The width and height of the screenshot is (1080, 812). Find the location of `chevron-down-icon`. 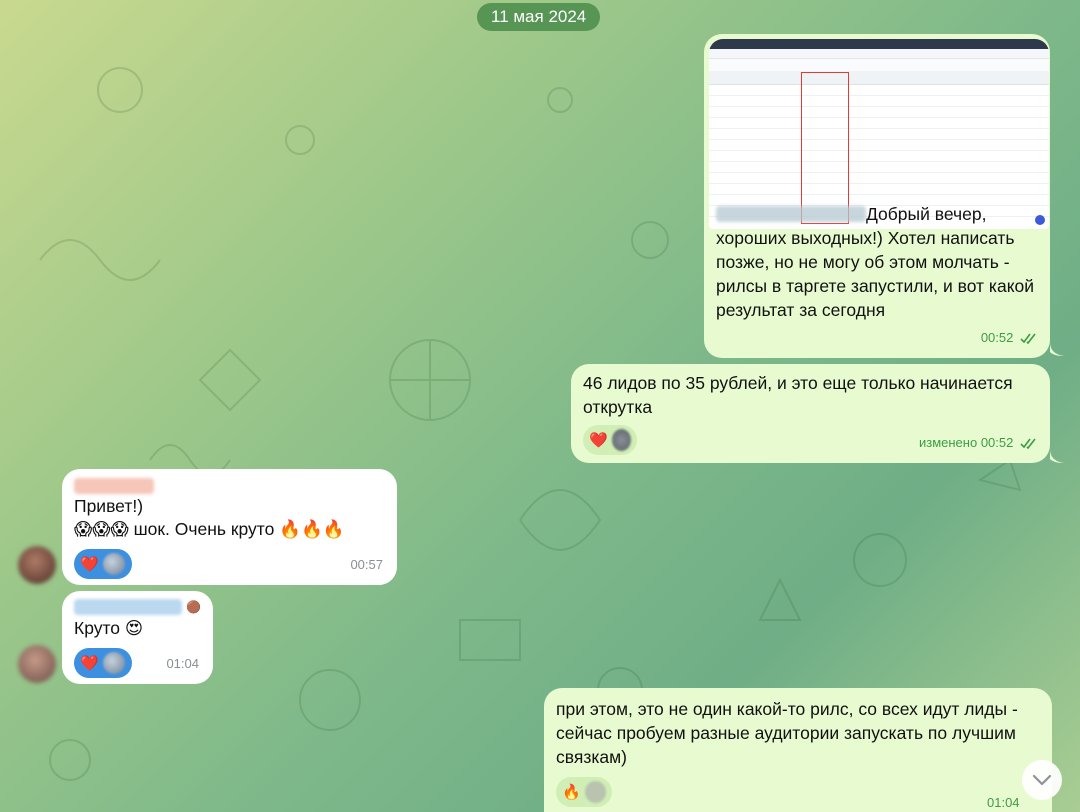

chevron-down-icon is located at coordinates (1042, 780).